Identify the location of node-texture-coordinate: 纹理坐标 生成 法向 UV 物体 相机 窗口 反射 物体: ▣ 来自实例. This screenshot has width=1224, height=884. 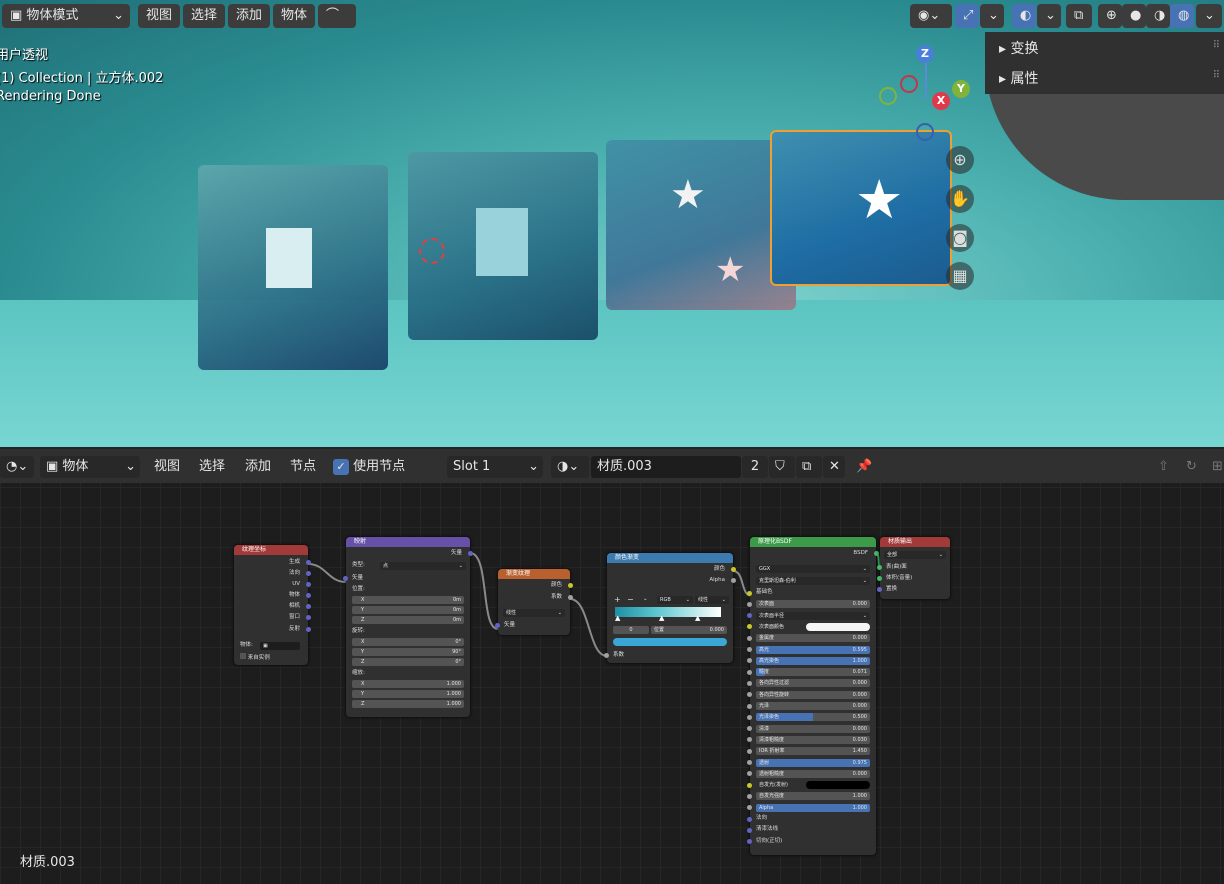
(272, 605).